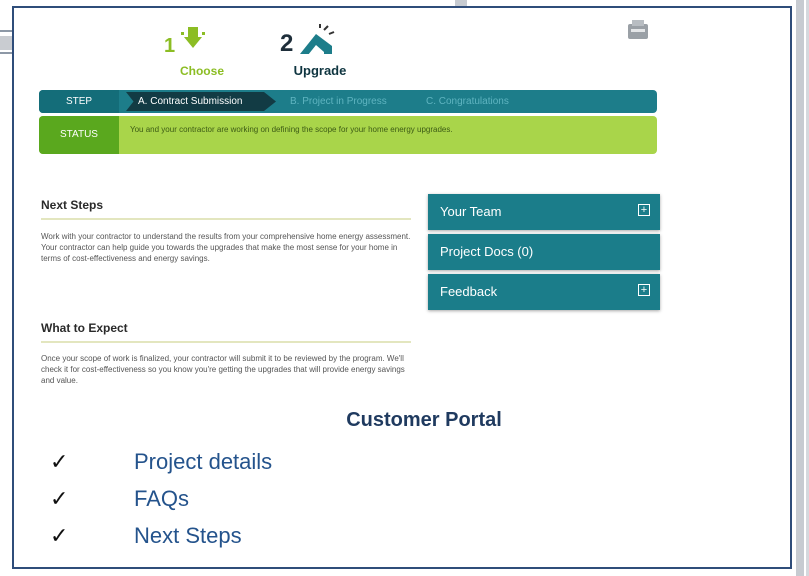 The width and height of the screenshot is (809, 576). I want to click on bullet-text: Next Steps, so click(188, 535).